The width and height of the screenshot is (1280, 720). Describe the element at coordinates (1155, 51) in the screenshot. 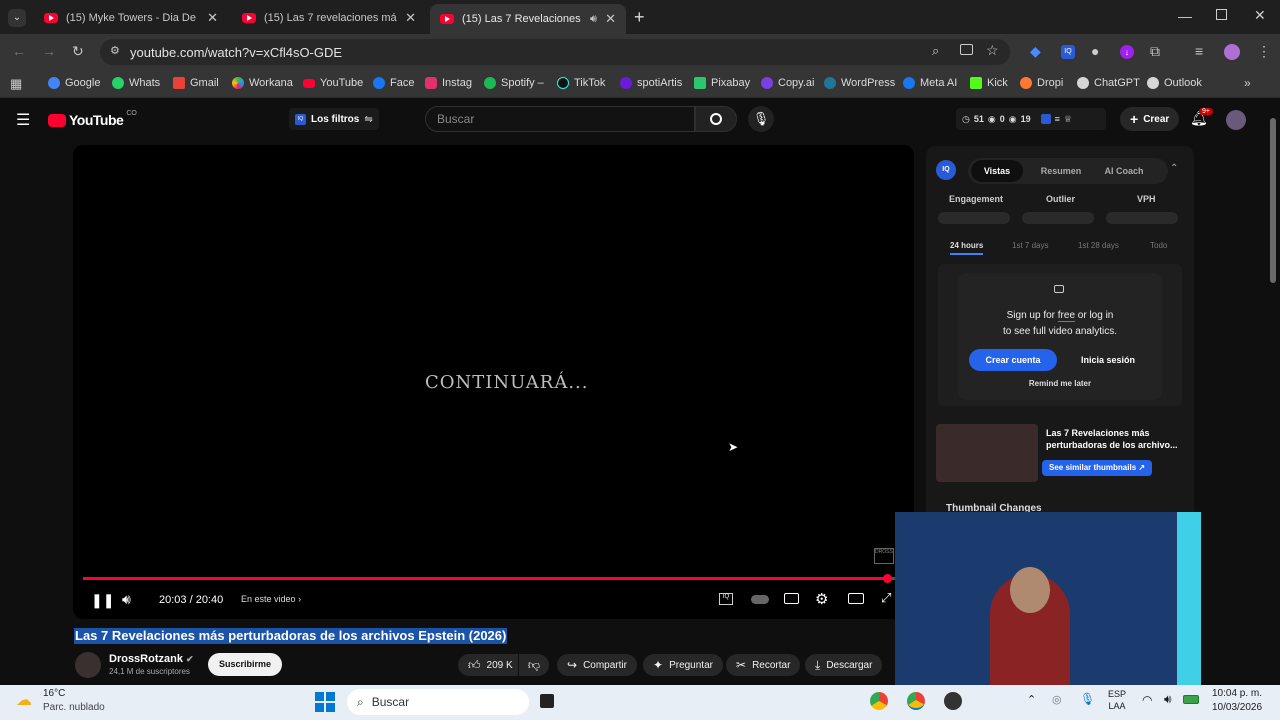

I see `extensions-icon: ⧉` at that location.